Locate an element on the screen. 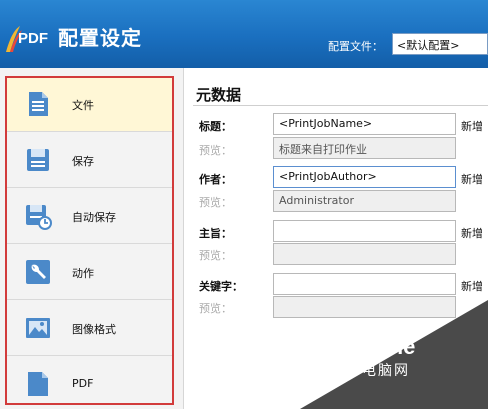  author-preview-label: 预览： is located at coordinates (215, 202).